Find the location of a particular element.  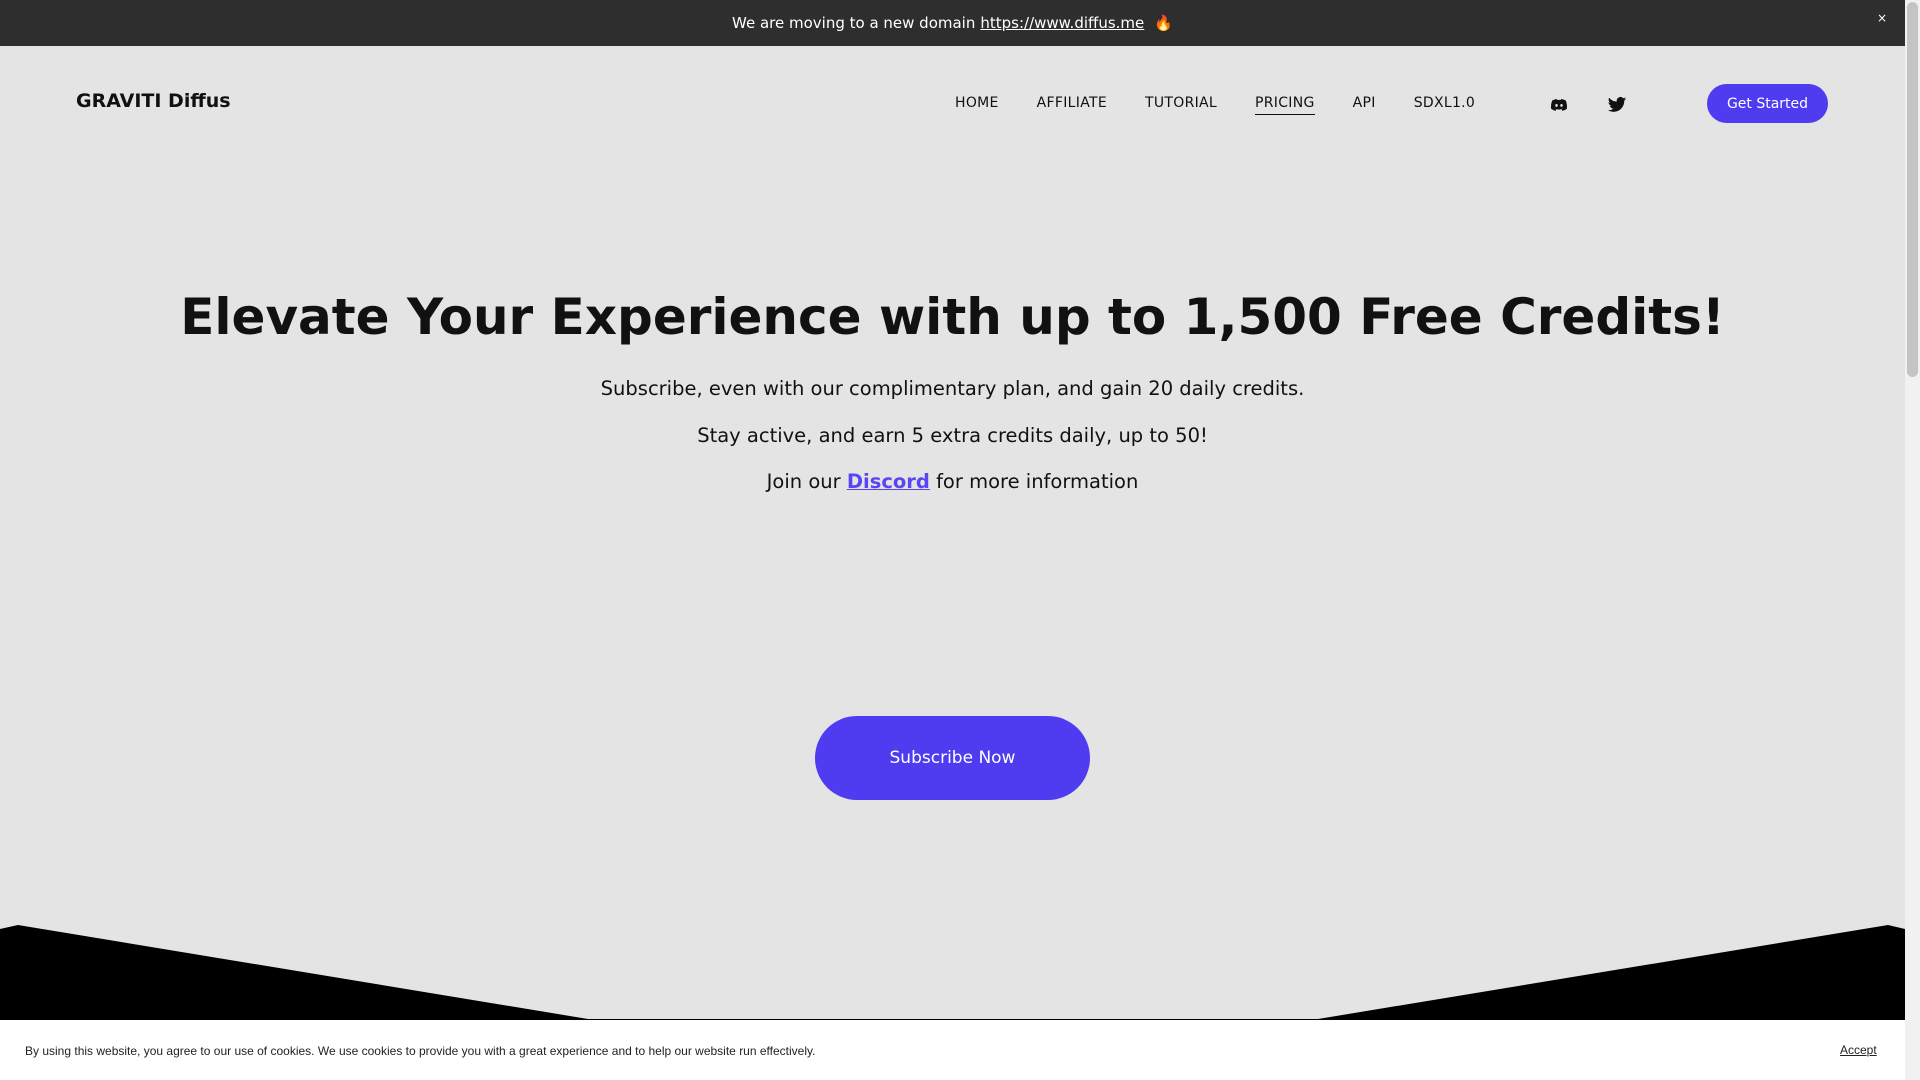

nav-item-home: HOME is located at coordinates (977, 105).